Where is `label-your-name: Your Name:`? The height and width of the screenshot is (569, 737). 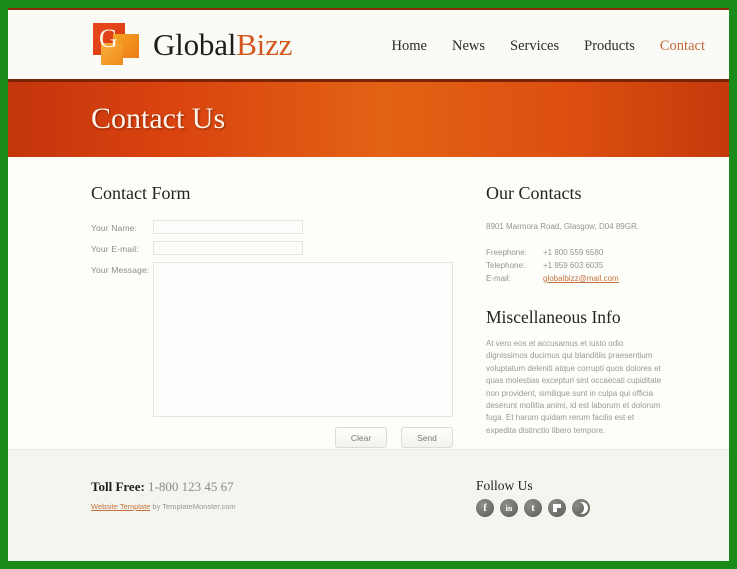 label-your-name: Your Name: is located at coordinates (114, 228).